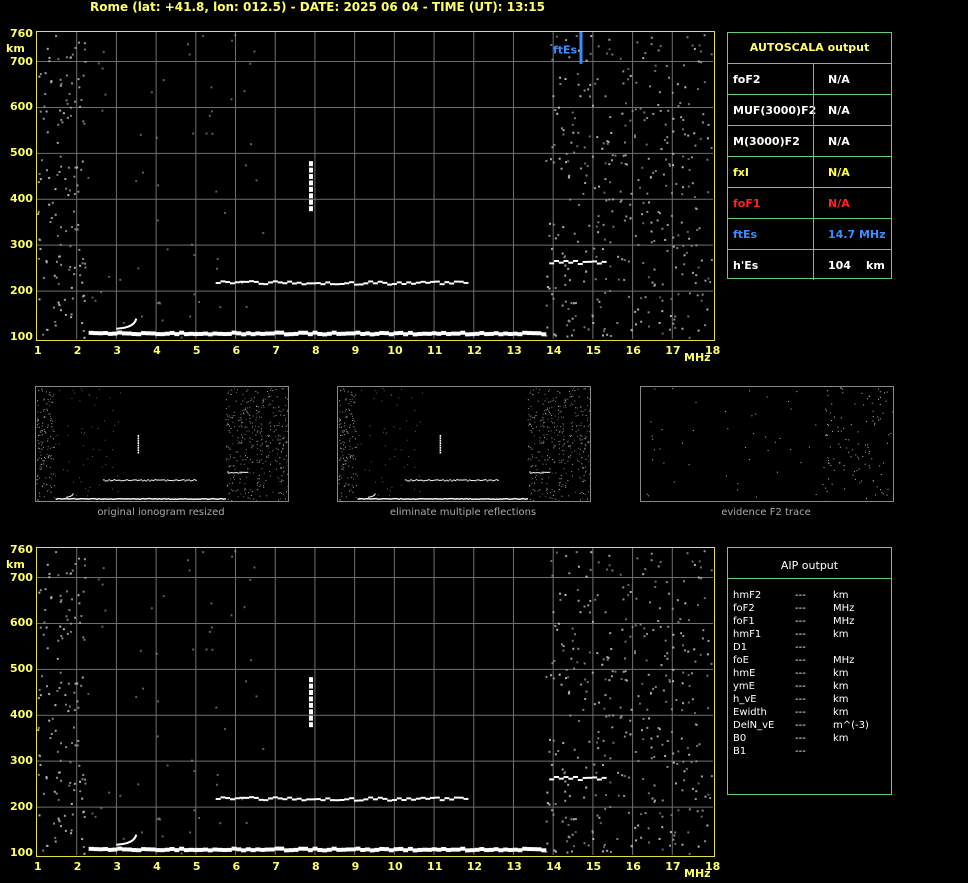  I want to click on y-tick-label: 200, so click(21, 291).